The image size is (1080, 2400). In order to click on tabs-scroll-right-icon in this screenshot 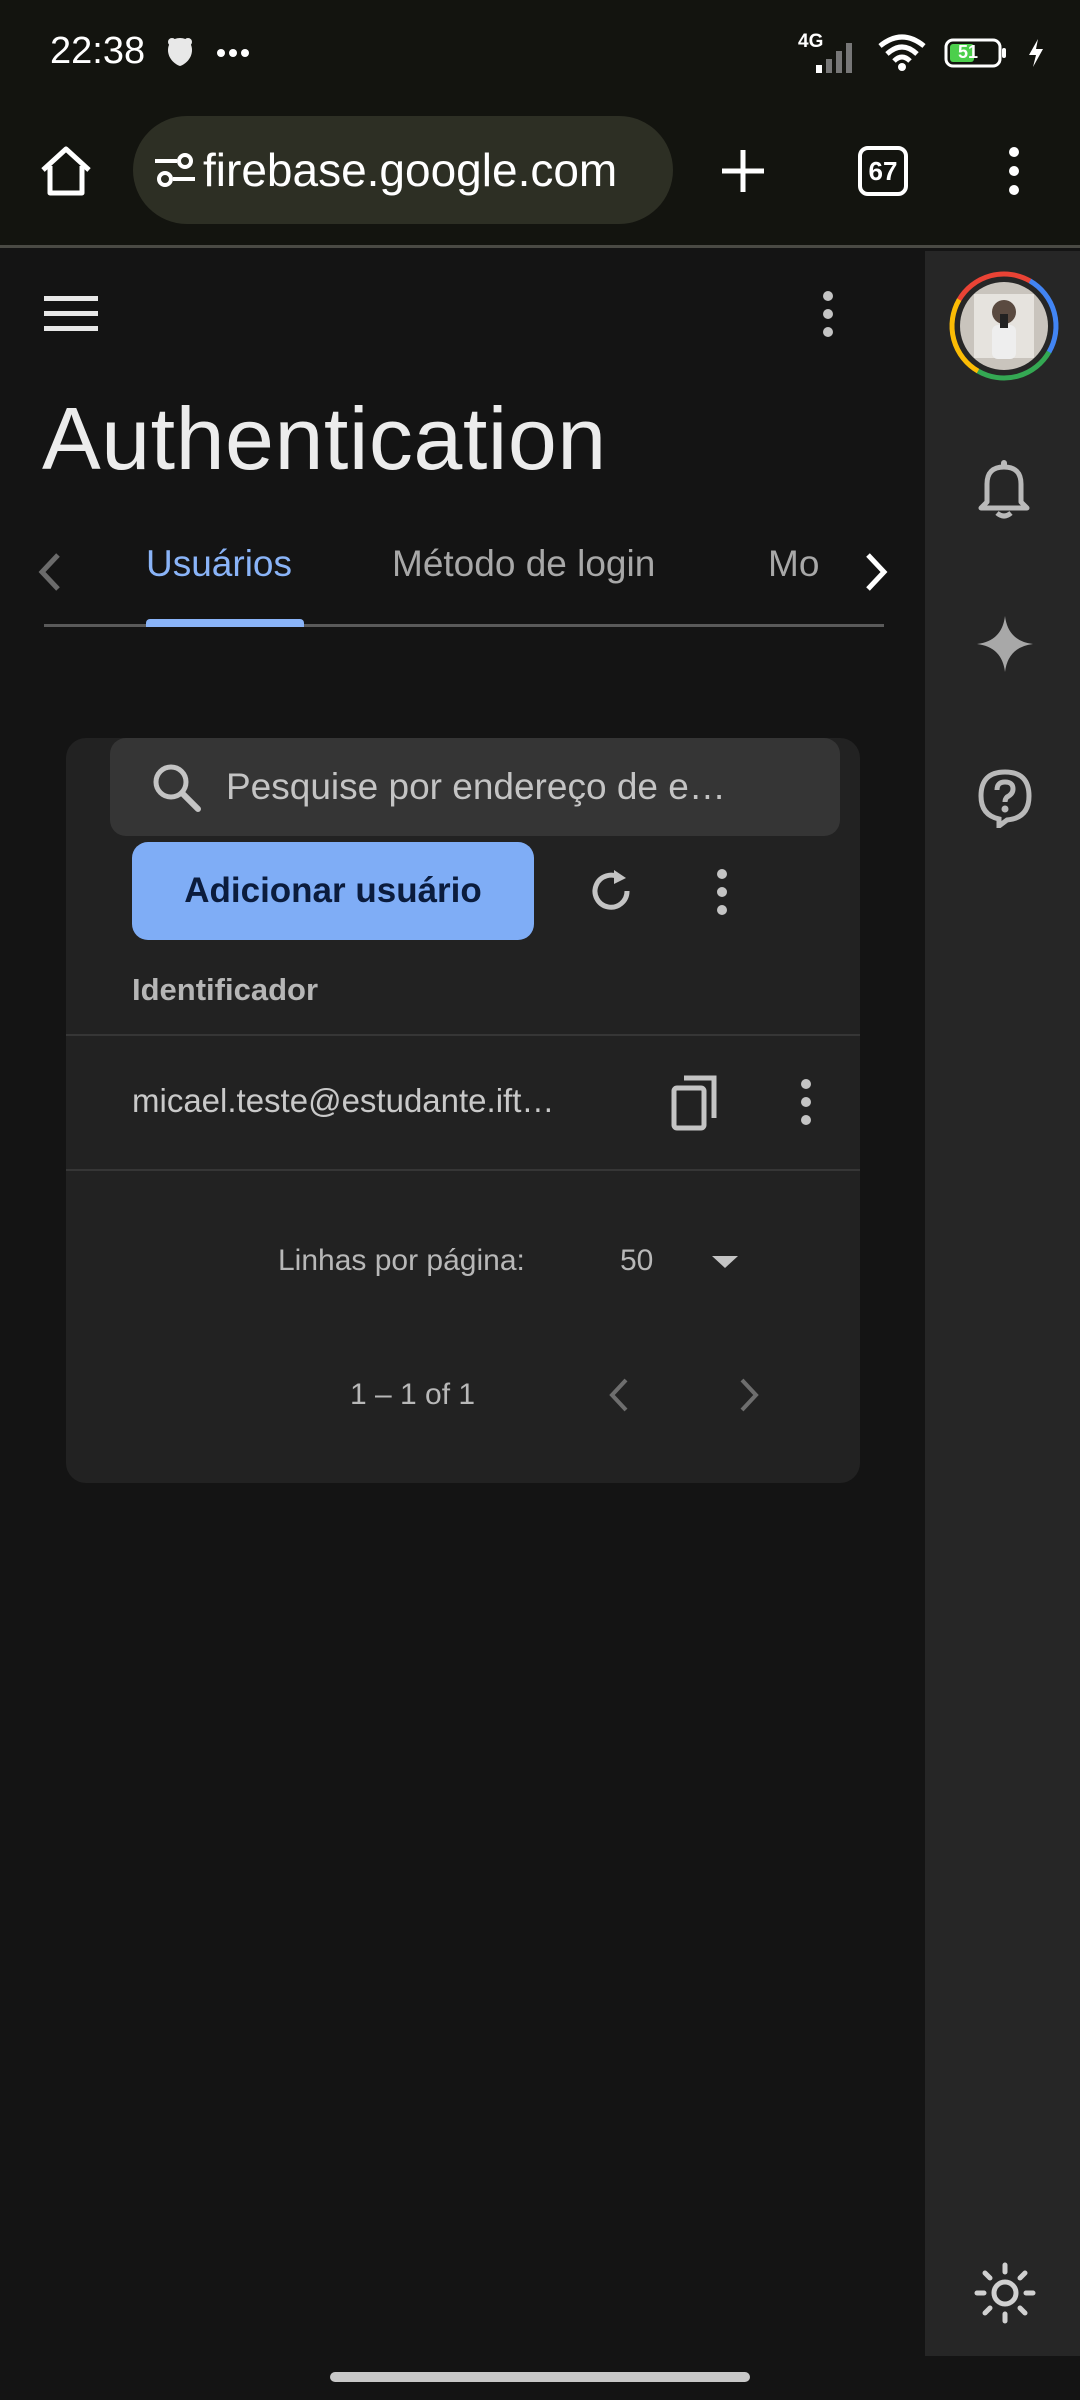, I will do `click(877, 572)`.